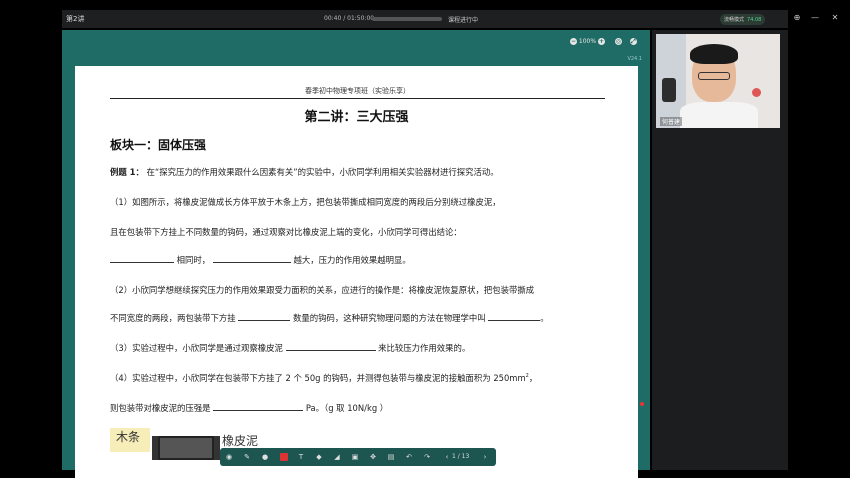  I want to click on zoom-in-icon: +, so click(601, 41).